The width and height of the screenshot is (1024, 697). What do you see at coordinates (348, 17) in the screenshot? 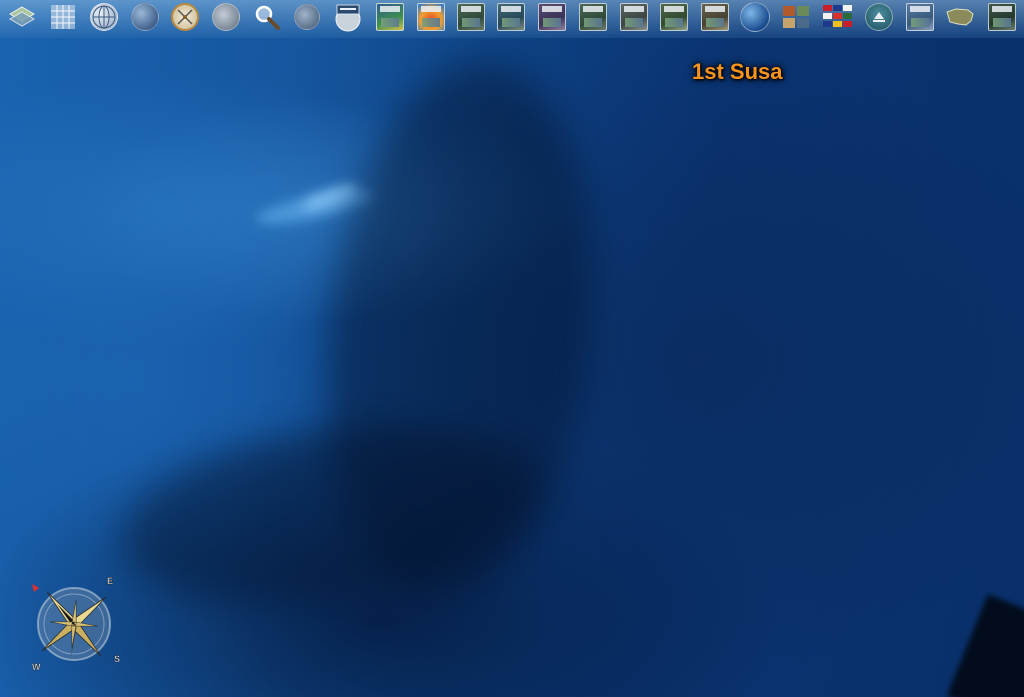
I see `place-names-icon` at bounding box center [348, 17].